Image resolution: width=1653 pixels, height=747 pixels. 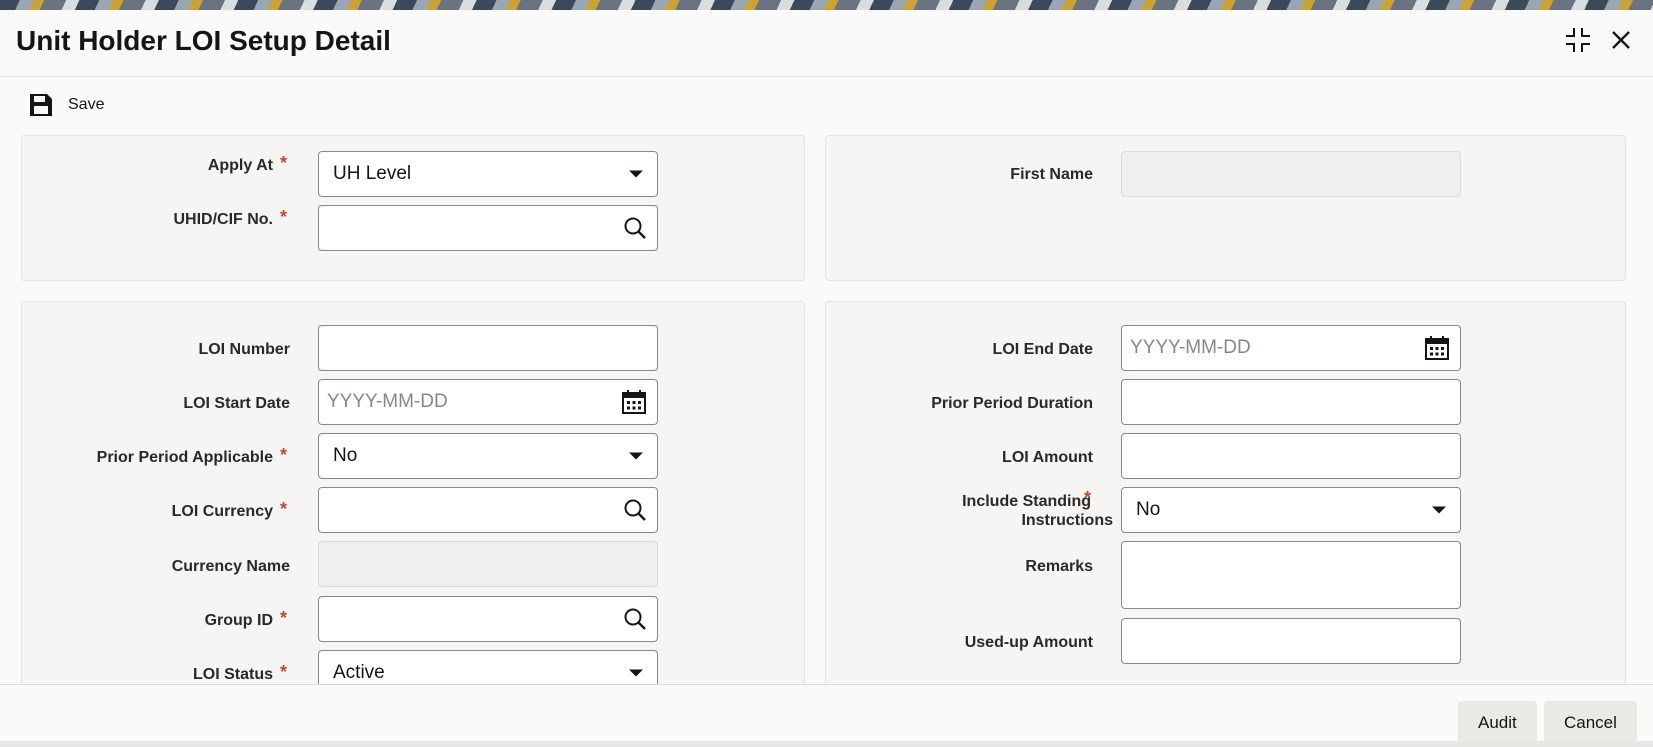 I want to click on close-button, so click(x=1621, y=40).